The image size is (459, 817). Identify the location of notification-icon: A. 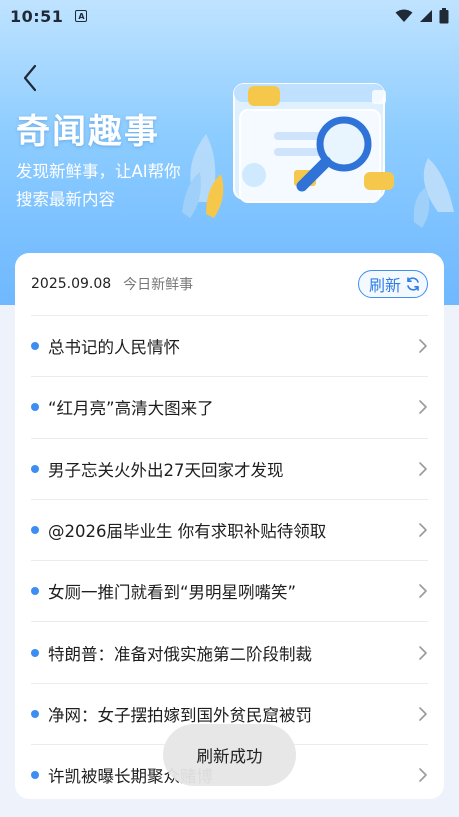
(81, 16).